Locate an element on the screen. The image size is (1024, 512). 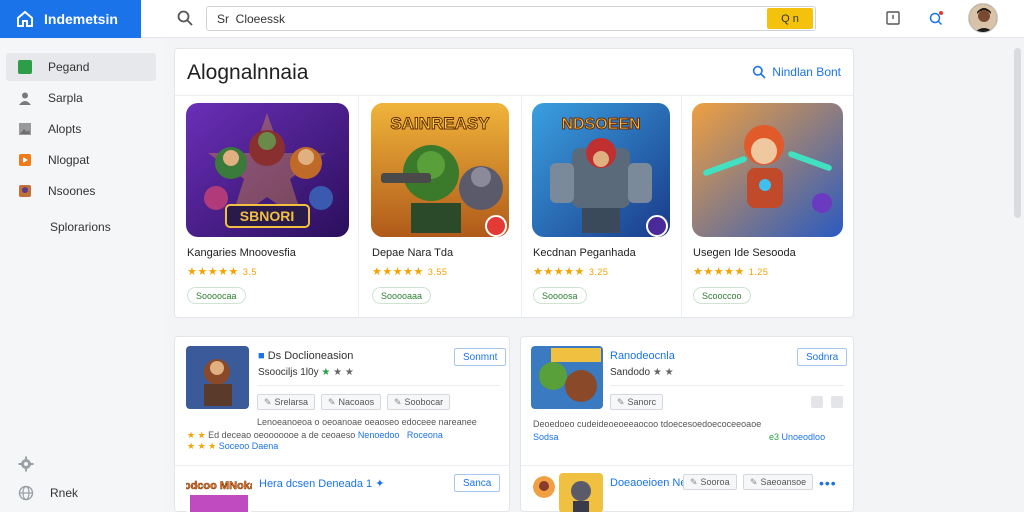
rating-value: 3.25 is located at coordinates (598, 272).